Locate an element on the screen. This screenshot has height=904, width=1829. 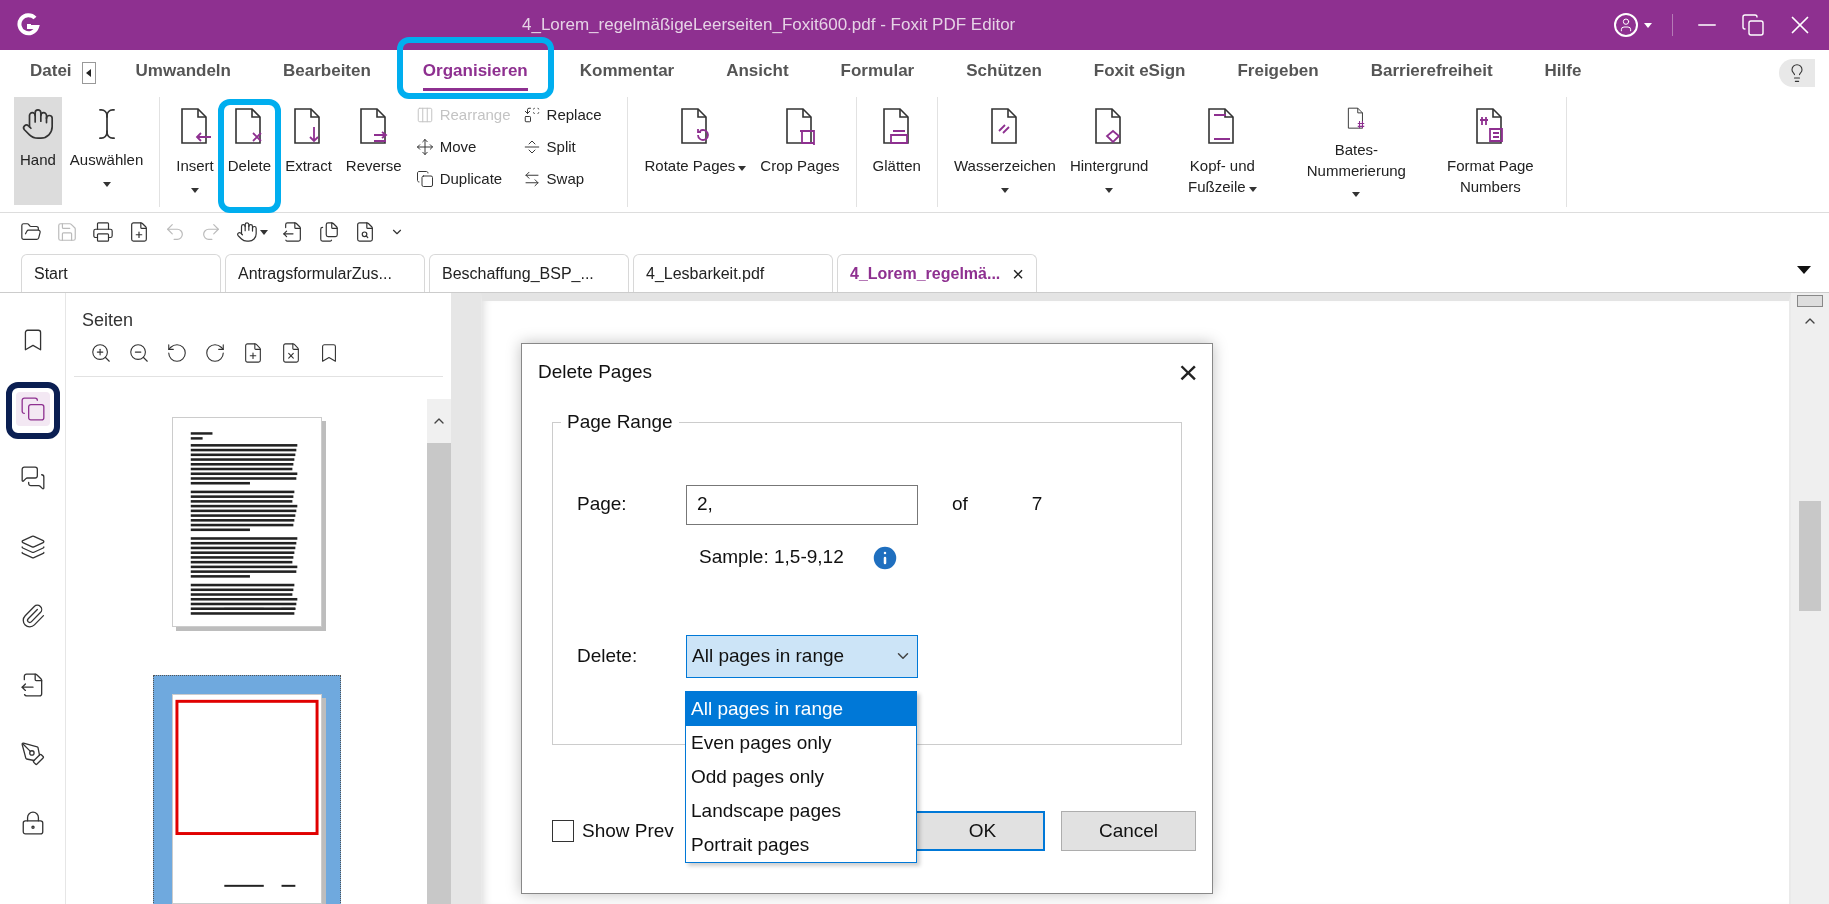
app-logo-icon is located at coordinates (28, 25).